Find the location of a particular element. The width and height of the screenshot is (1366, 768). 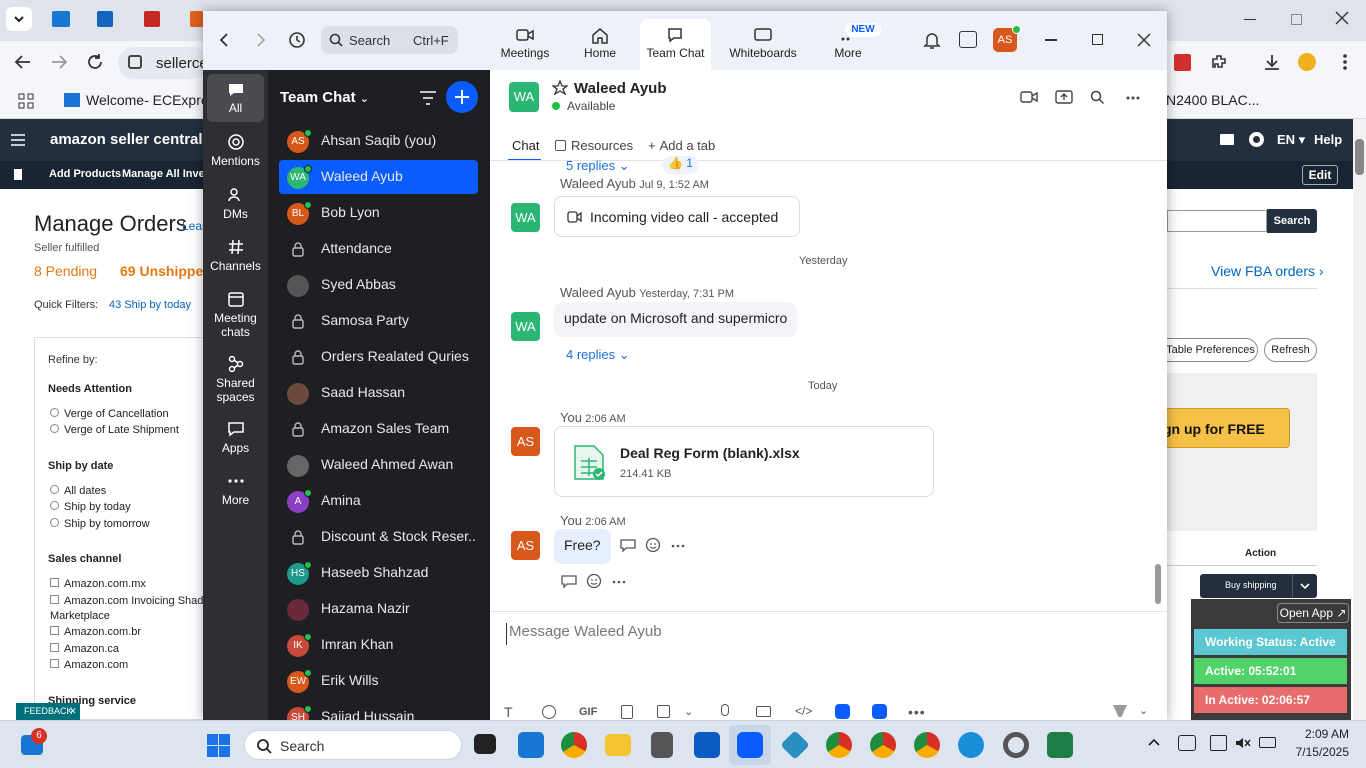

signup-free-button: gn up for FREE is located at coordinates (1225, 428).